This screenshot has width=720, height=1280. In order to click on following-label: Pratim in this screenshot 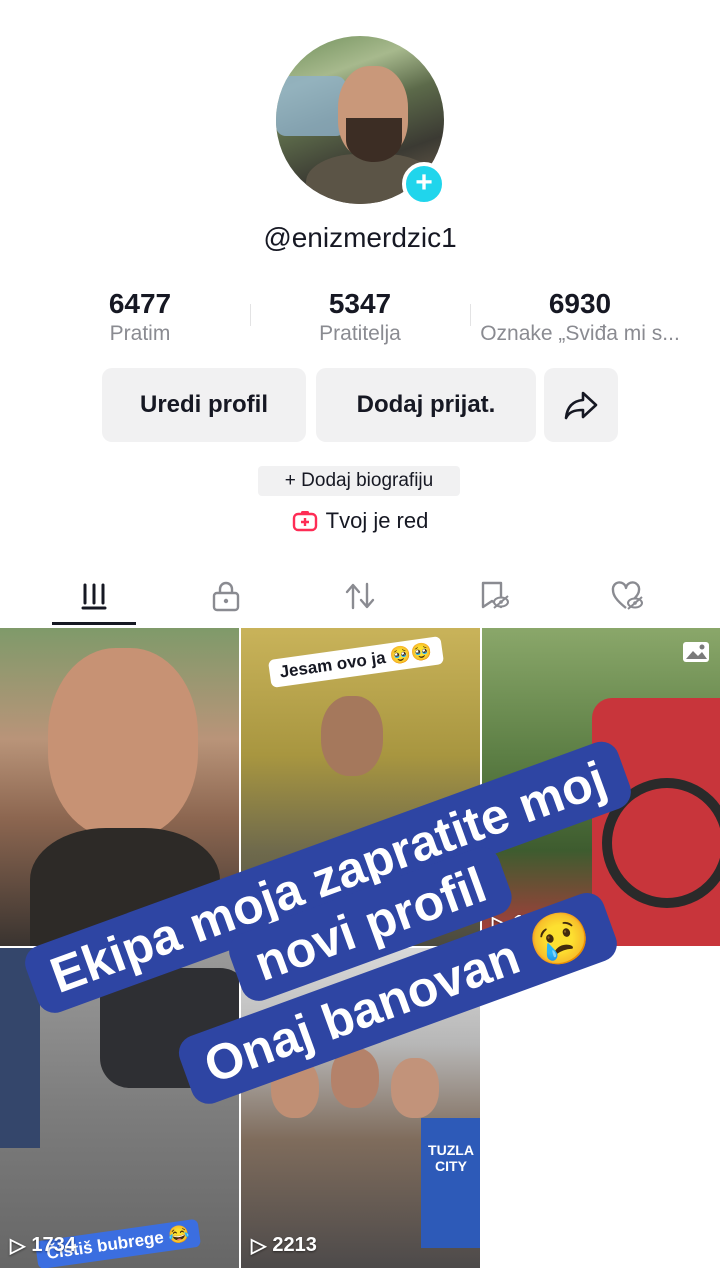, I will do `click(140, 333)`.